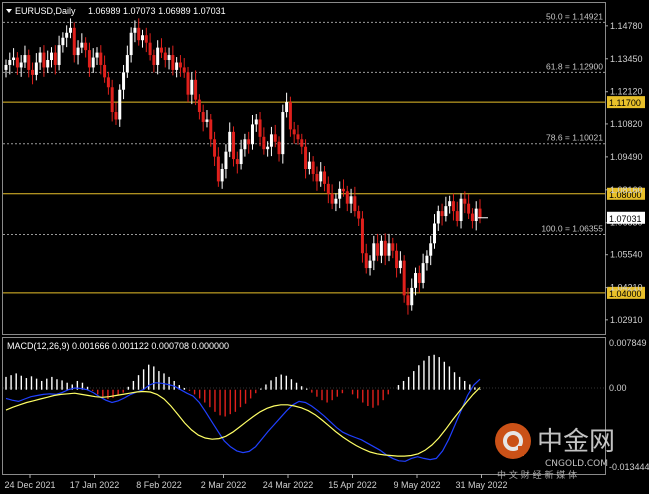  What do you see at coordinates (626, 124) in the screenshot?
I see `price-tick-label: 1.10820` at bounding box center [626, 124].